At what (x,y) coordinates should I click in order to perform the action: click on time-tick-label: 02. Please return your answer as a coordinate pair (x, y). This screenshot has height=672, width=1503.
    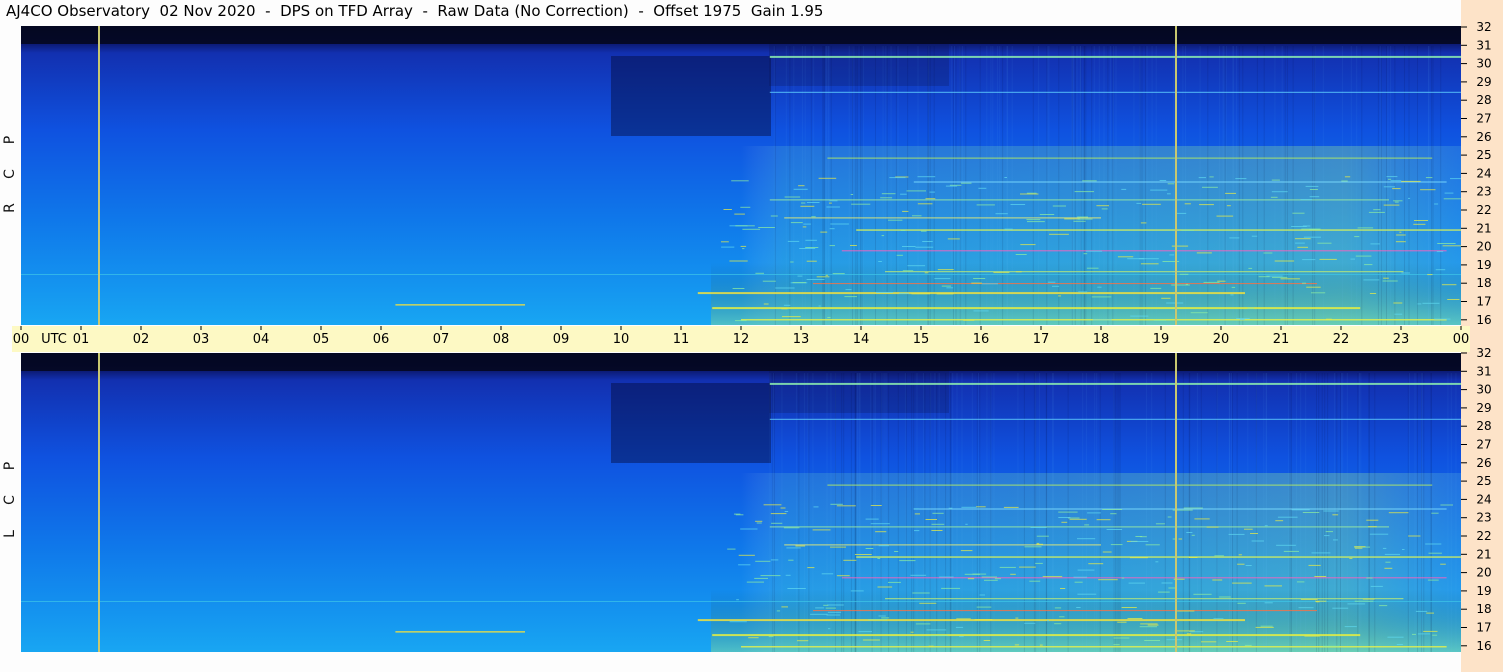
    Looking at the image, I should click on (141, 339).